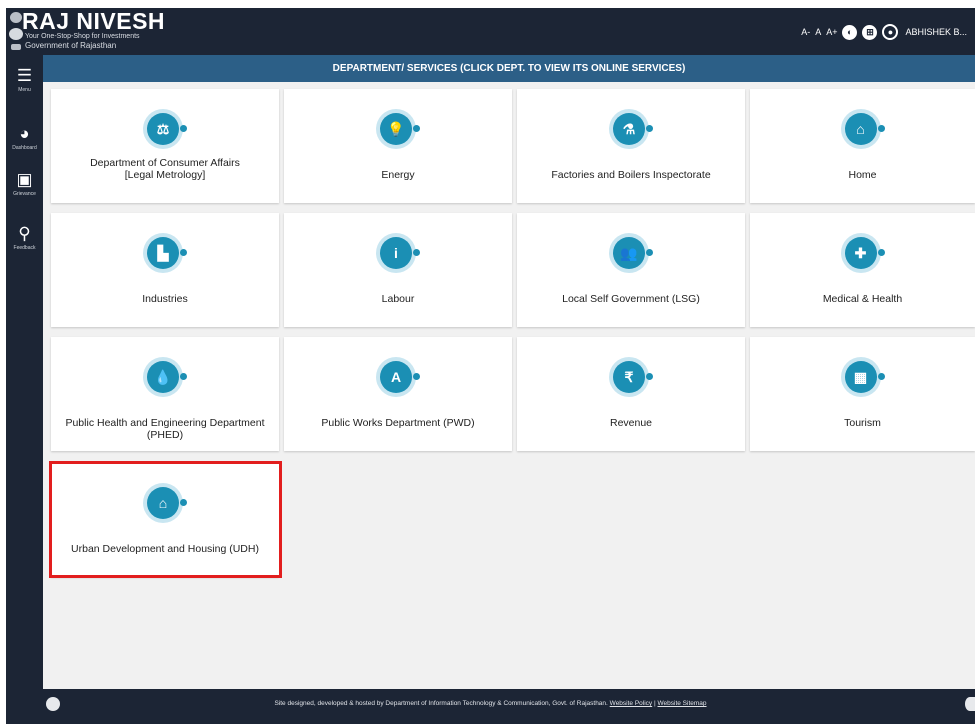 The height and width of the screenshot is (724, 975). I want to click on flask-icon: ⚗, so click(629, 129).